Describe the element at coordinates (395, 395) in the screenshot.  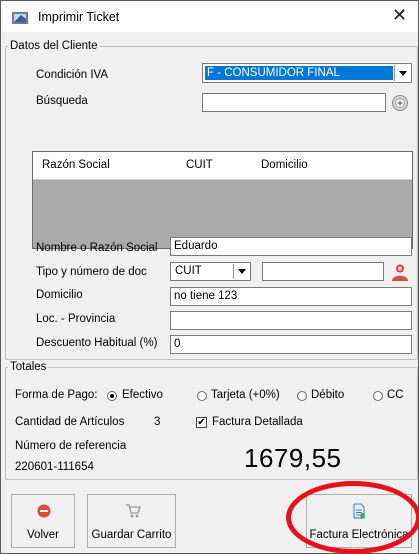
I see `payment-option-label: CC` at that location.